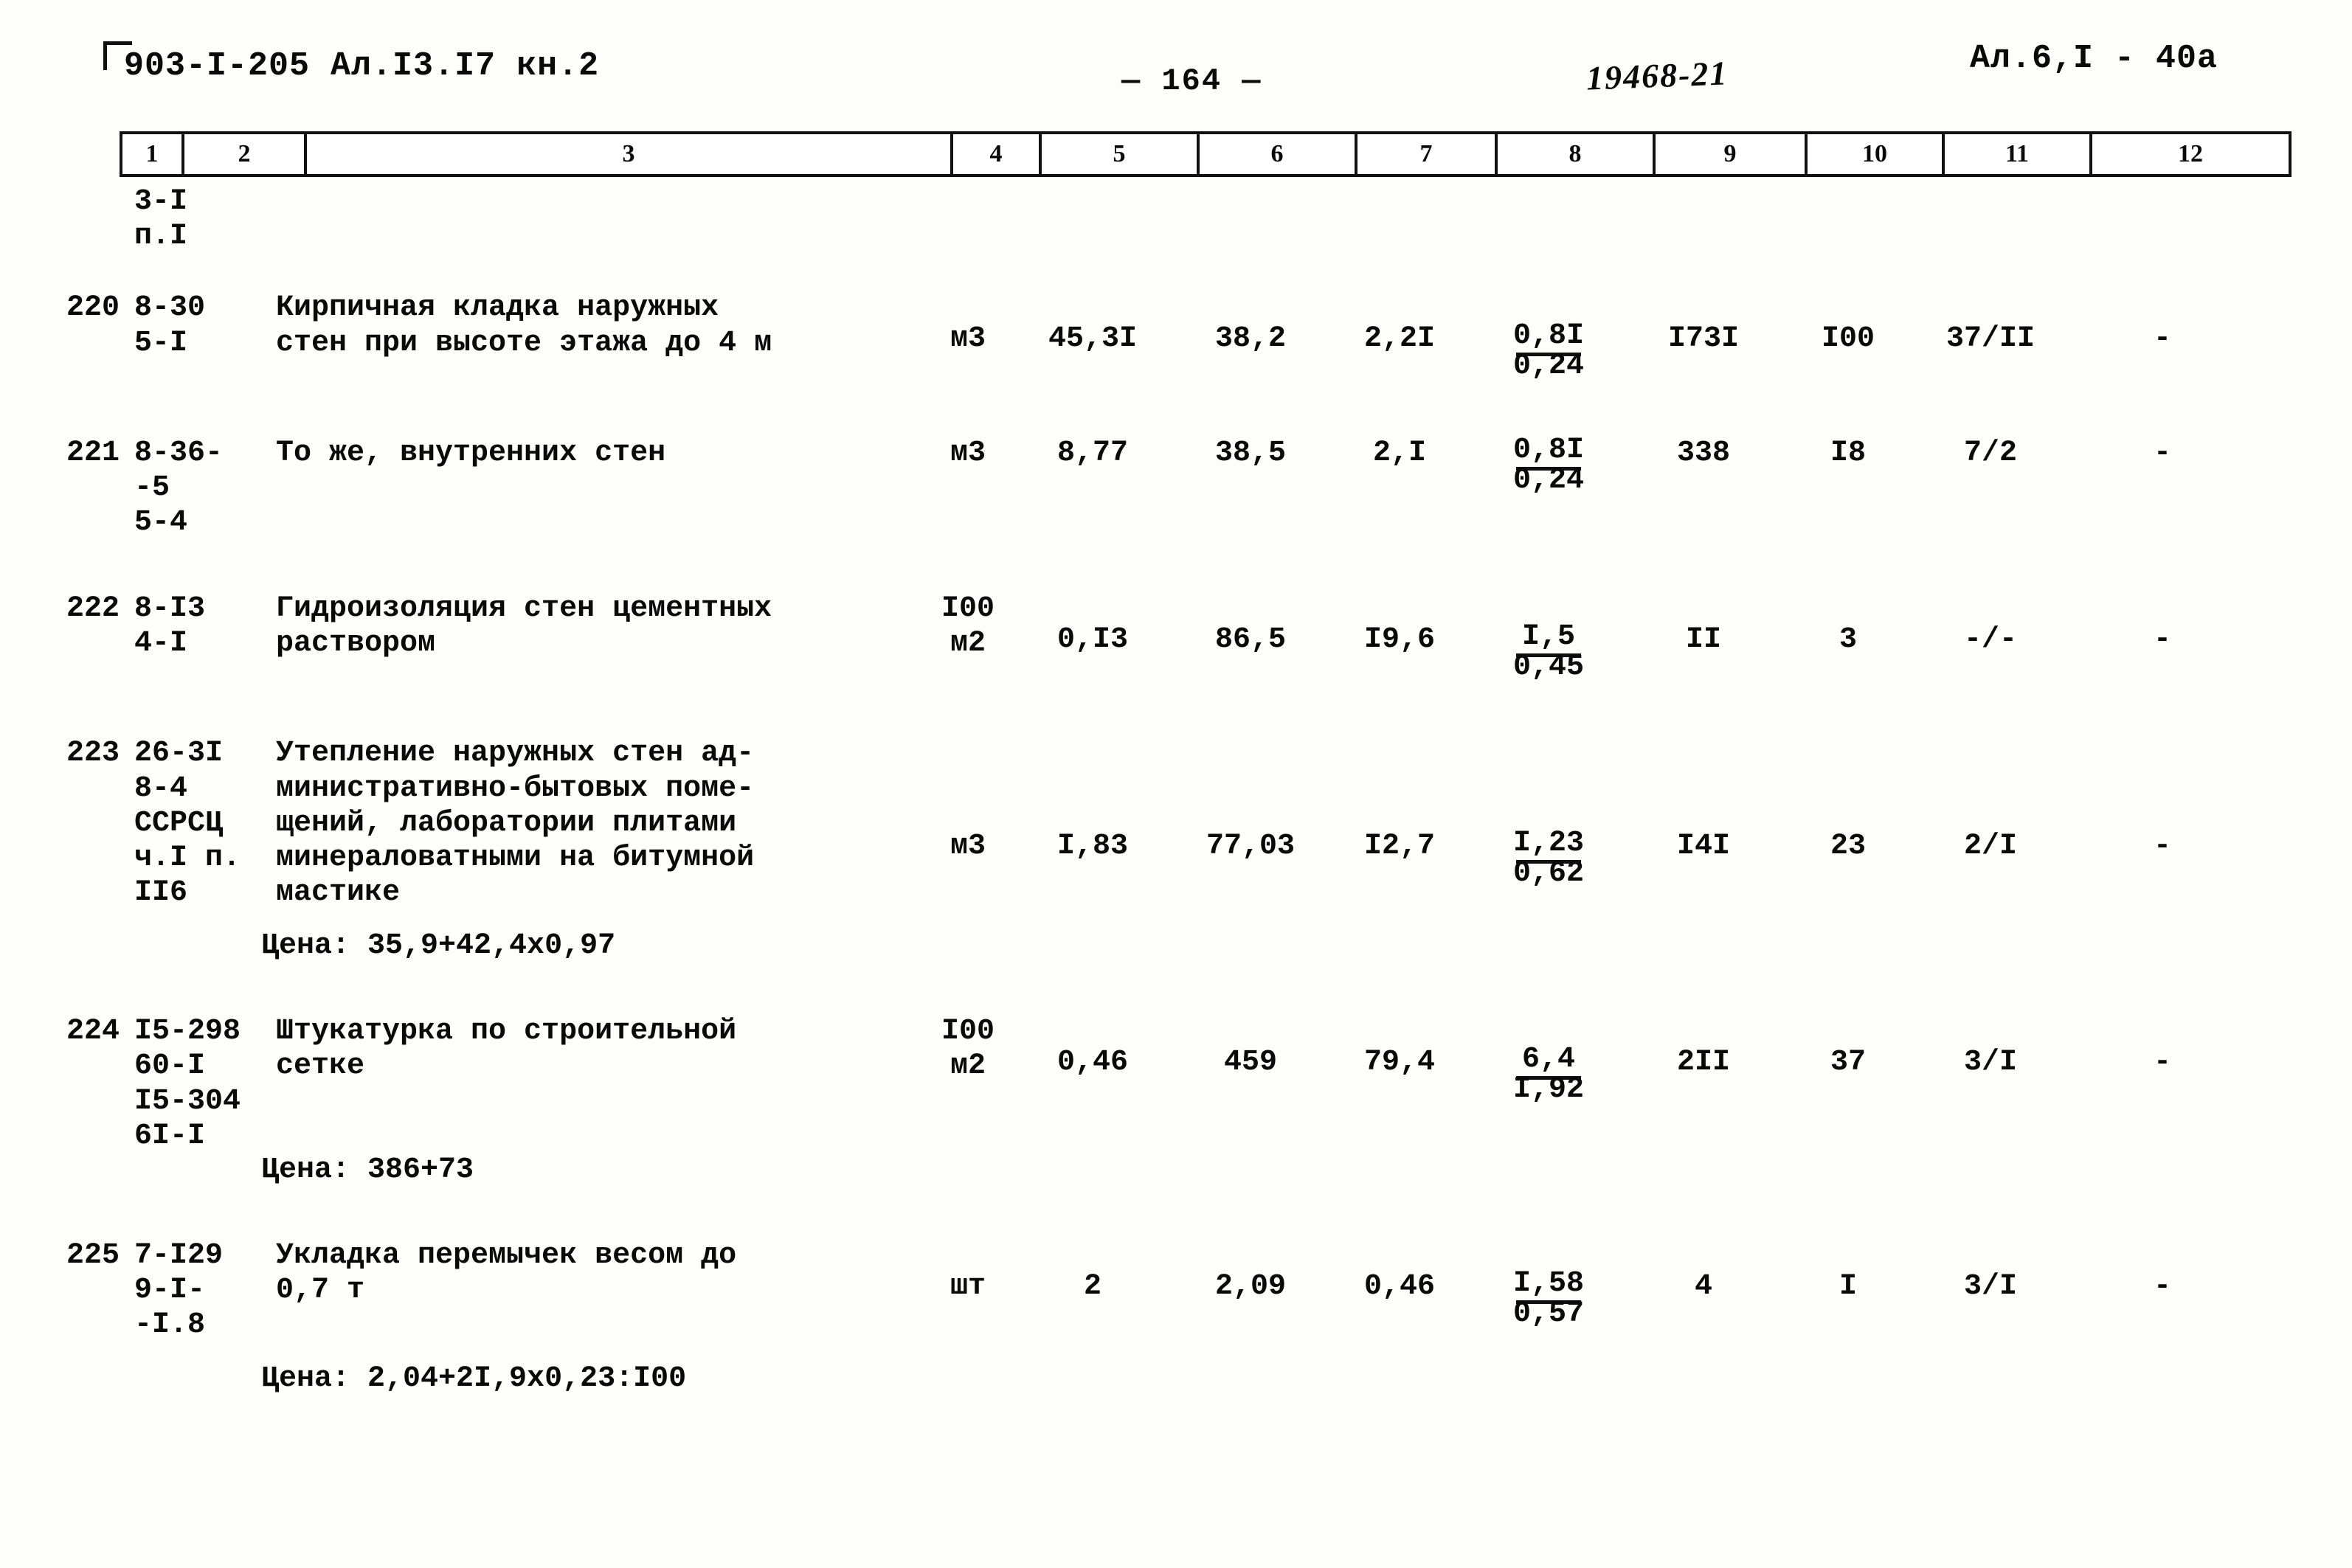 The height and width of the screenshot is (1568, 2352). I want to click on row-price-line: Цена: 2,04+2I,9х0,23:I00, so click(1176, 1378).